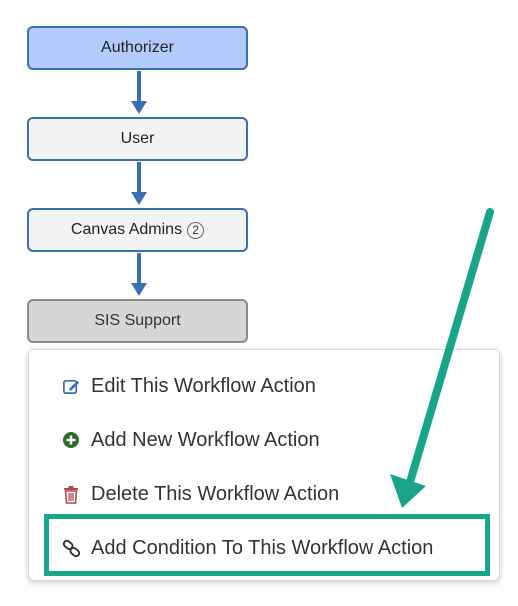 Image resolution: width=518 pixels, height=606 pixels. I want to click on node-label: Canvas Admins, so click(126, 229).